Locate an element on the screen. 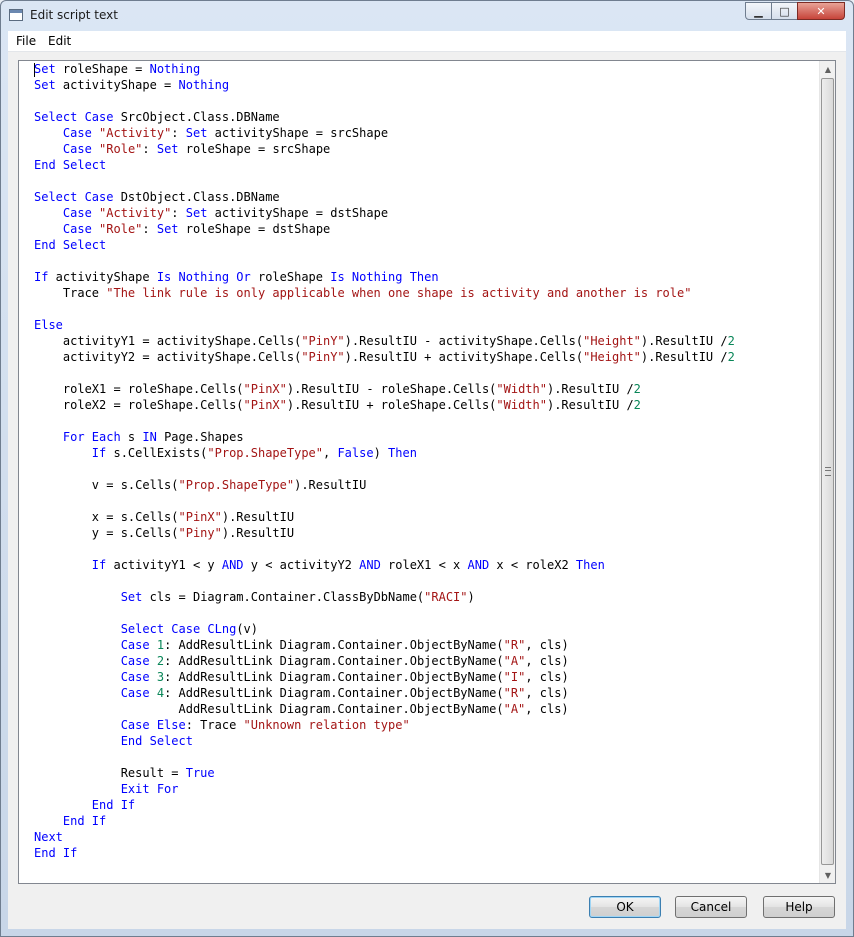 The width and height of the screenshot is (854, 937). scrollbar-thumb is located at coordinates (827, 471).